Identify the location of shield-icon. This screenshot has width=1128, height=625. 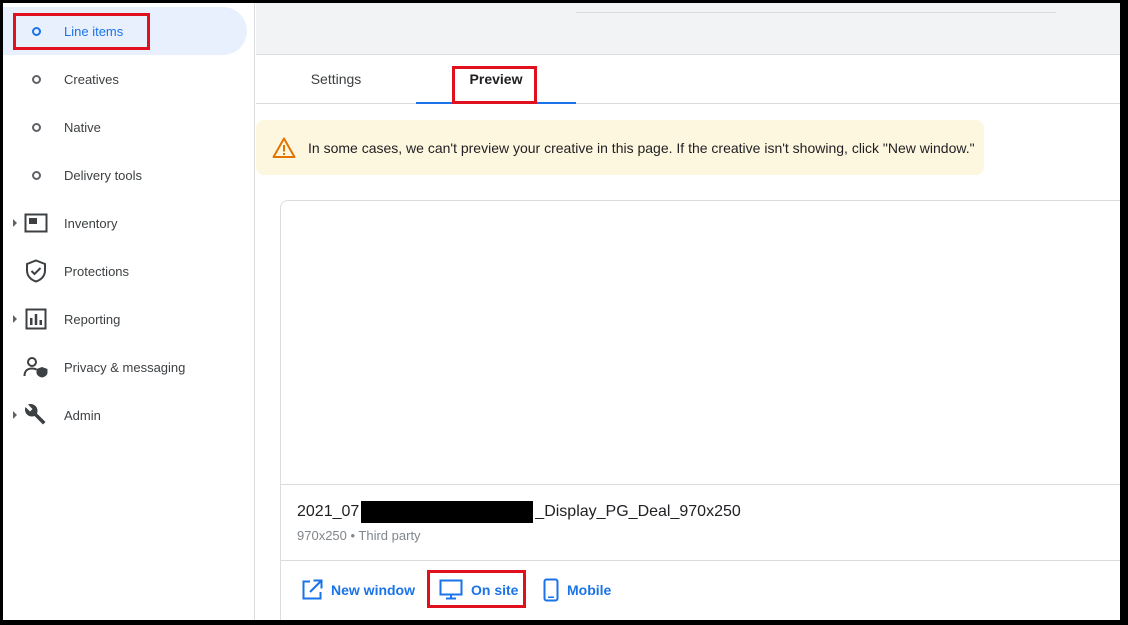
(36, 271).